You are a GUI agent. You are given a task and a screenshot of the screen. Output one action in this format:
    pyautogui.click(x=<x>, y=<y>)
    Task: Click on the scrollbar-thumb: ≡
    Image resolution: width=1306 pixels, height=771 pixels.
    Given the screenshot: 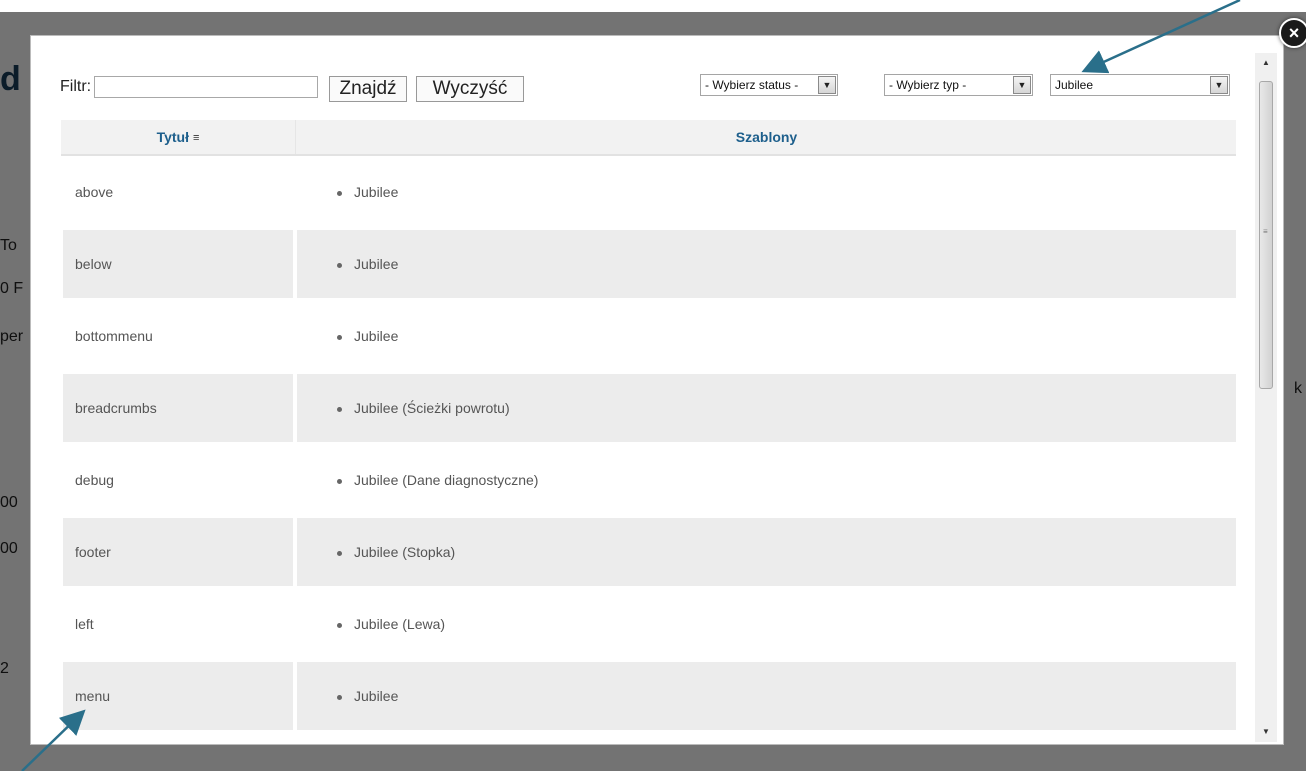 What is the action you would take?
    pyautogui.click(x=1266, y=235)
    